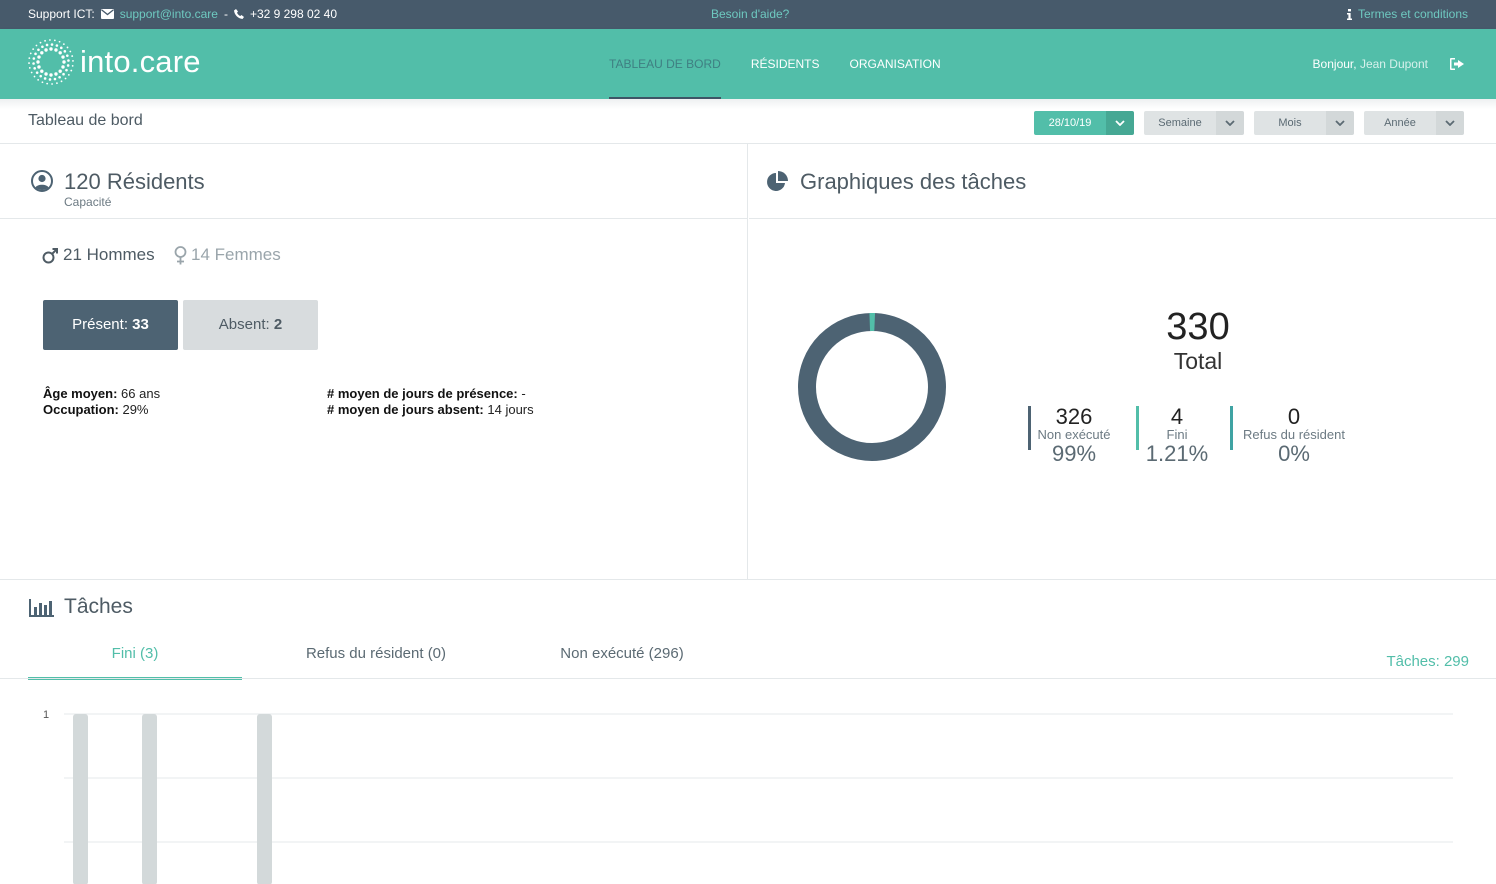  Describe the element at coordinates (422, 393) in the screenshot. I see `avg-presence-label: # moyen de jours de présence:` at that location.